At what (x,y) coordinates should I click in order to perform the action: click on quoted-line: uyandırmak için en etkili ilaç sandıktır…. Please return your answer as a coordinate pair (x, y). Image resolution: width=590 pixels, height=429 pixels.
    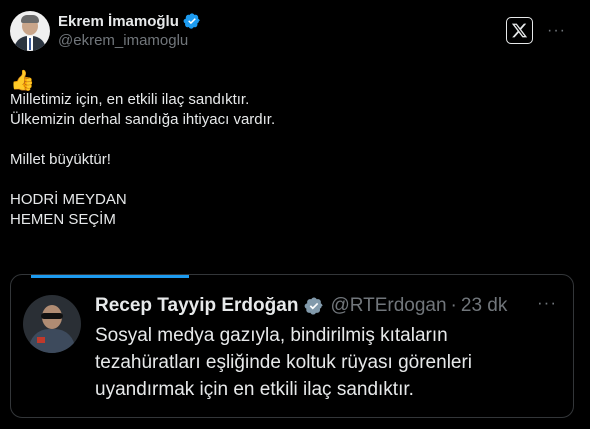
    Looking at the image, I should click on (254, 389).